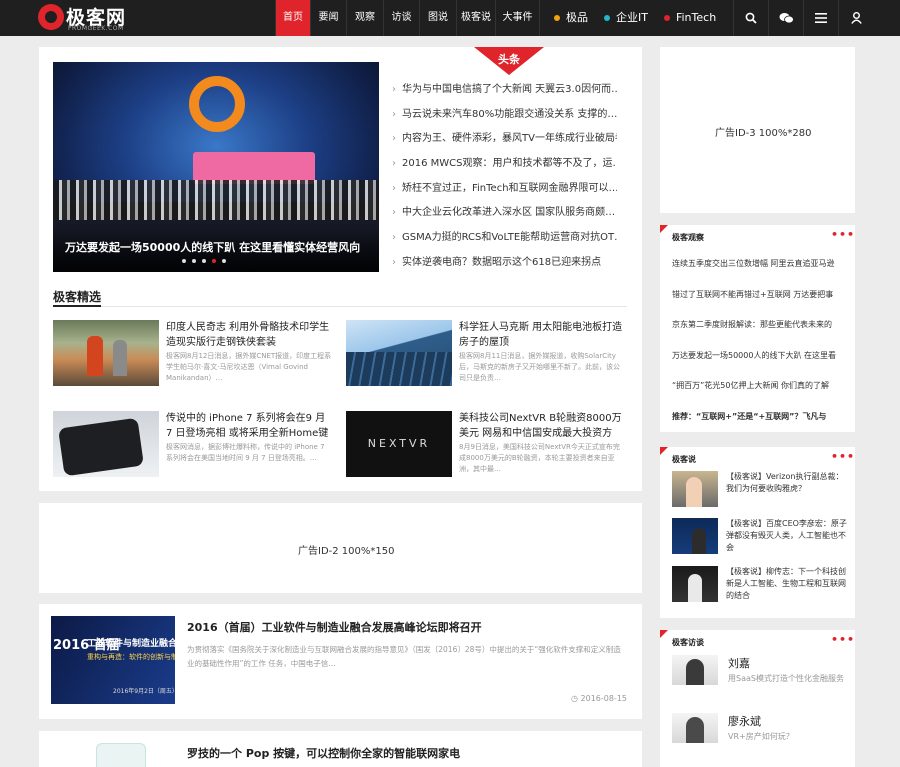  What do you see at coordinates (293, 18) in the screenshot?
I see `nav-home: 首页` at bounding box center [293, 18].